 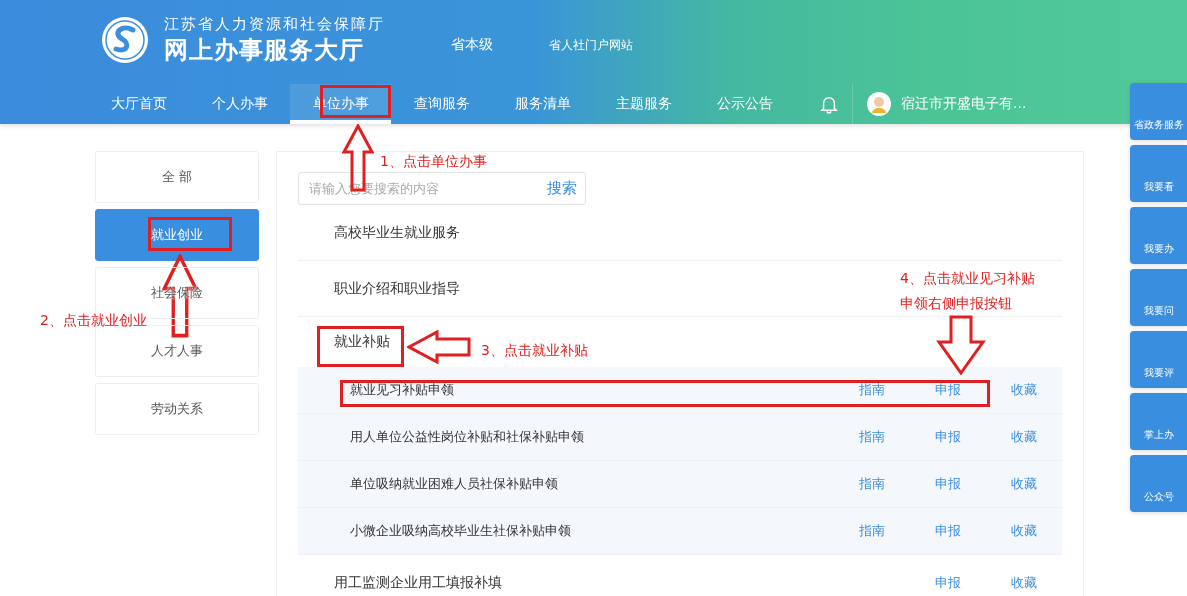 I want to click on category-item: 职业介绍和职业指导, so click(x=397, y=288).